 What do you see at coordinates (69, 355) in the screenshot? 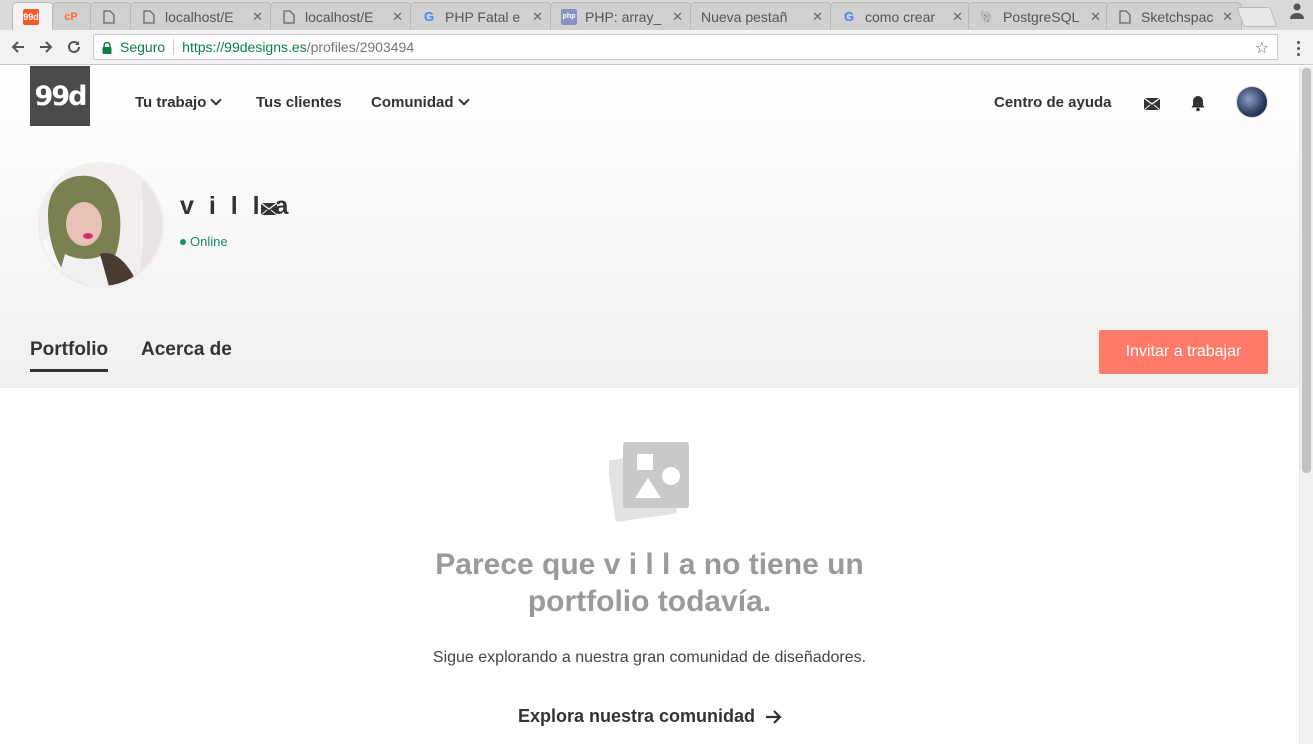
I see `tab-portfolio: Portfolio` at bounding box center [69, 355].